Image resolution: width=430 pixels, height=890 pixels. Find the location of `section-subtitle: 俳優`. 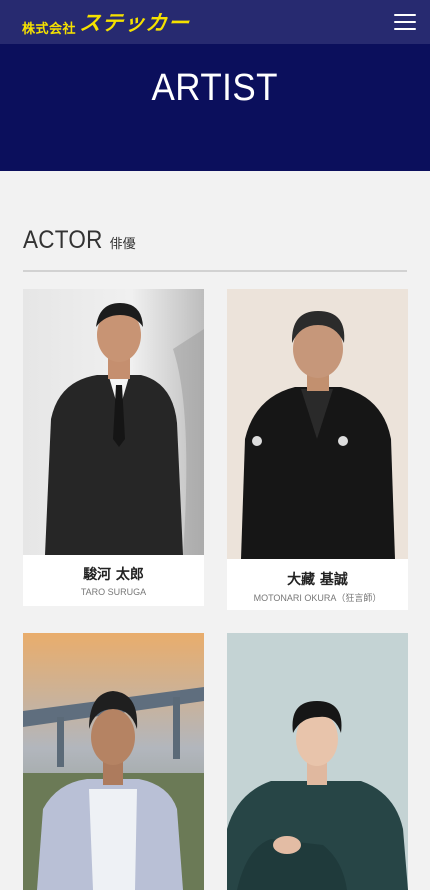

section-subtitle: 俳優 is located at coordinates (122, 243).